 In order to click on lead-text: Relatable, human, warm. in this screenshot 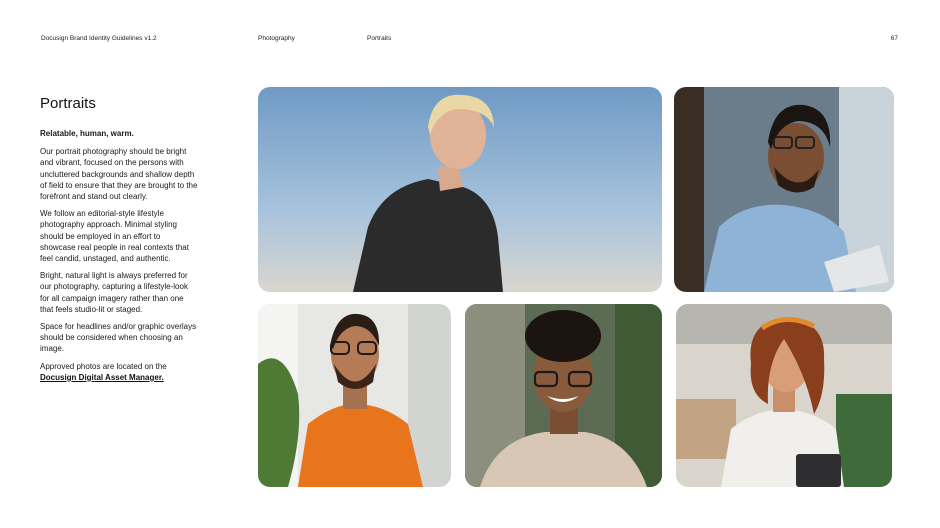, I will do `click(87, 133)`.